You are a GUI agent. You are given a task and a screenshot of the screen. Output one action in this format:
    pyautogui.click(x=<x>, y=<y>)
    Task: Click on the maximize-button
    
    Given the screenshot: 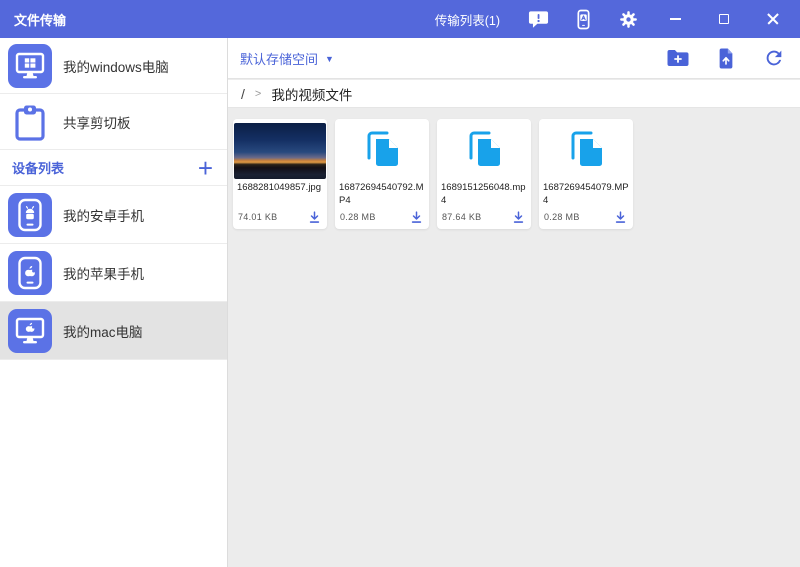 What is the action you would take?
    pyautogui.click(x=724, y=19)
    